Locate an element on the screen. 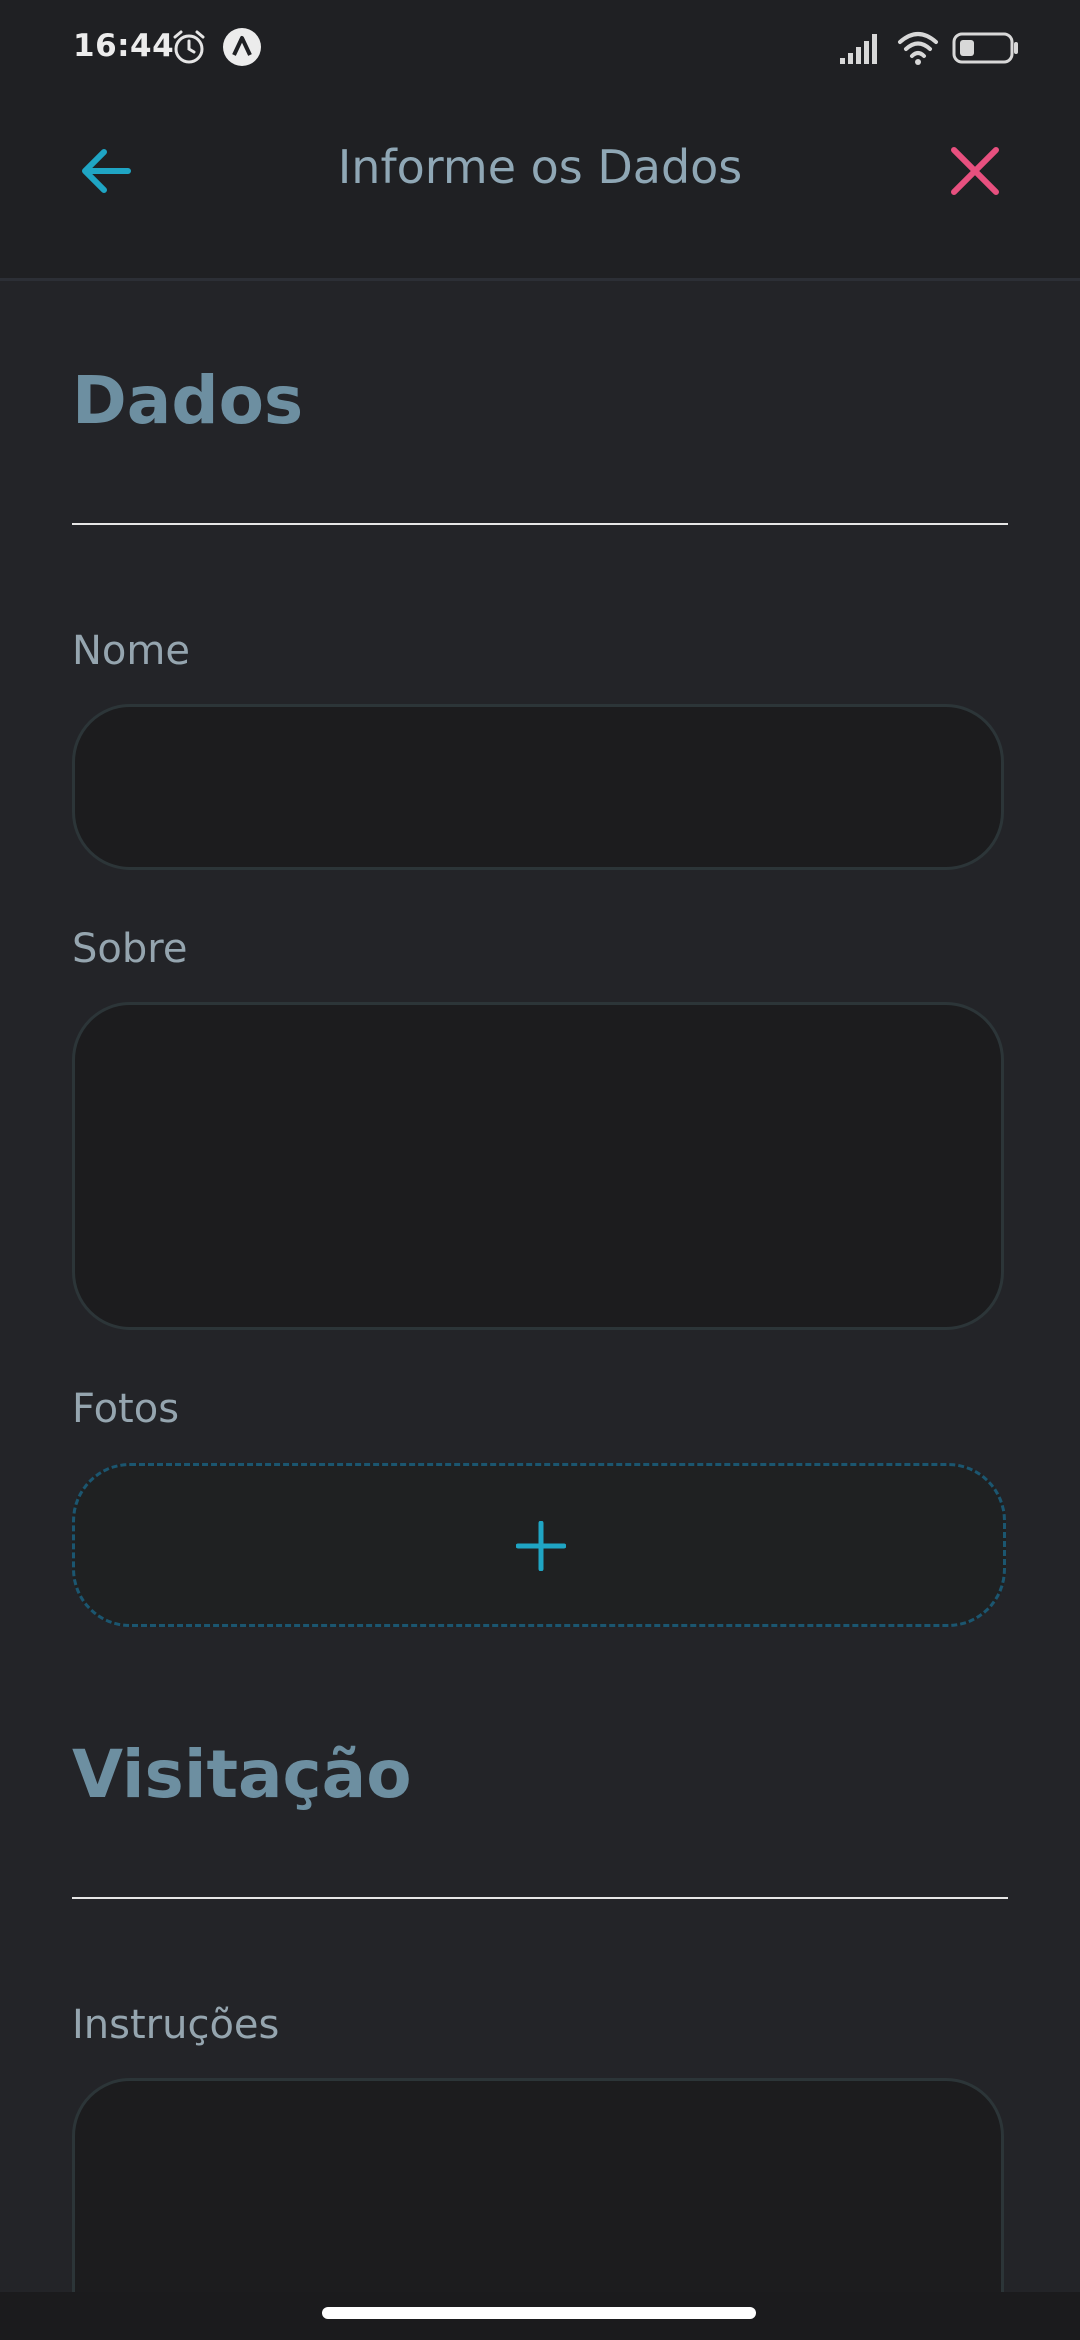 The image size is (1080, 2340). section-title-visitacao: Visitação is located at coordinates (242, 1774).